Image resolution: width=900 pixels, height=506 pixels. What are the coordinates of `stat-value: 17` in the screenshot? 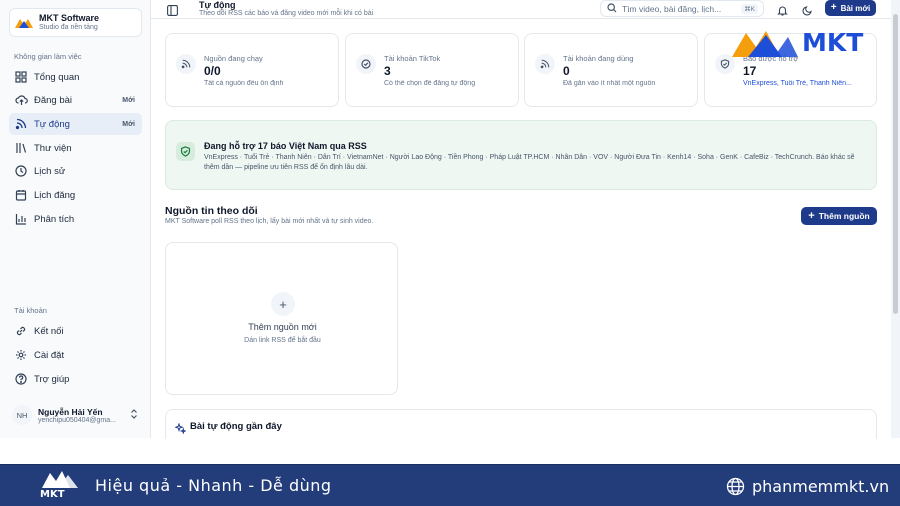 It's located at (750, 71).